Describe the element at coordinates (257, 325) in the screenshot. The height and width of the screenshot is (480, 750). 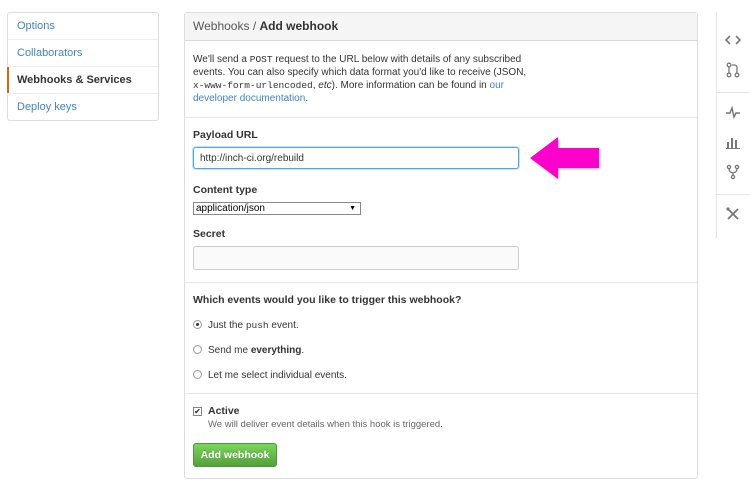
I see `opt1-code: push` at that location.